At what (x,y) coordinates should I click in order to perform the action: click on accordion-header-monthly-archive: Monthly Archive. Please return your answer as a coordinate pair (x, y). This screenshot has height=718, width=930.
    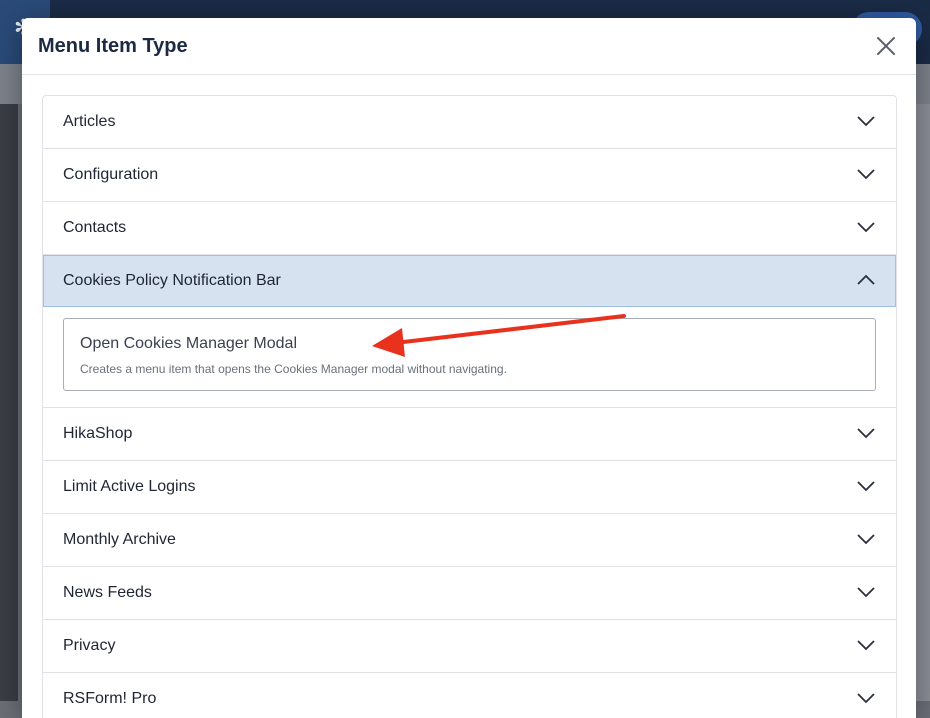
    Looking at the image, I should click on (469, 540).